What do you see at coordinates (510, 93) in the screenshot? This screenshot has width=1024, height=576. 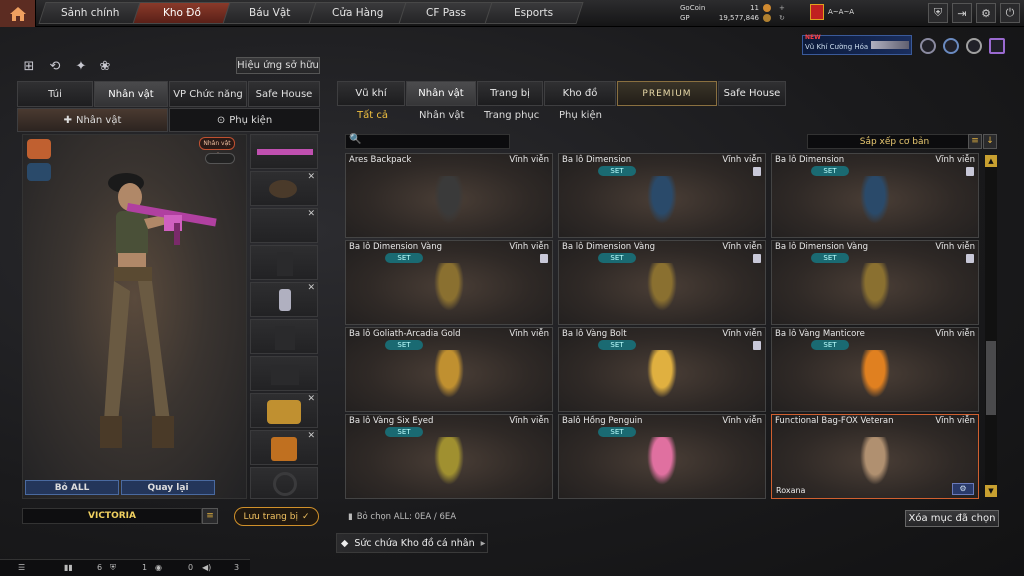 I see `right-tab-gear: Trang bị` at bounding box center [510, 93].